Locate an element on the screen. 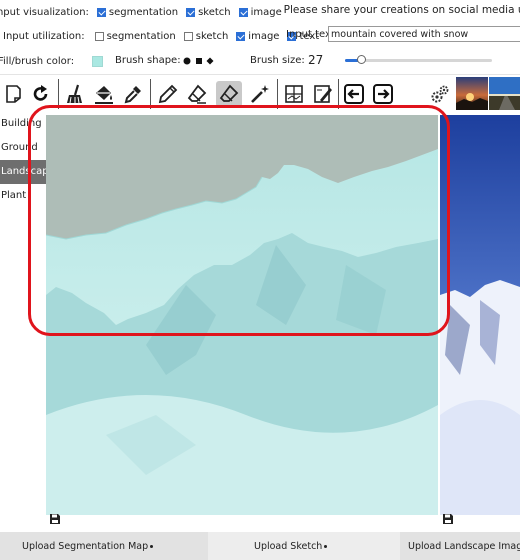 The height and width of the screenshot is (560, 520). input-text-field is located at coordinates (424, 34).